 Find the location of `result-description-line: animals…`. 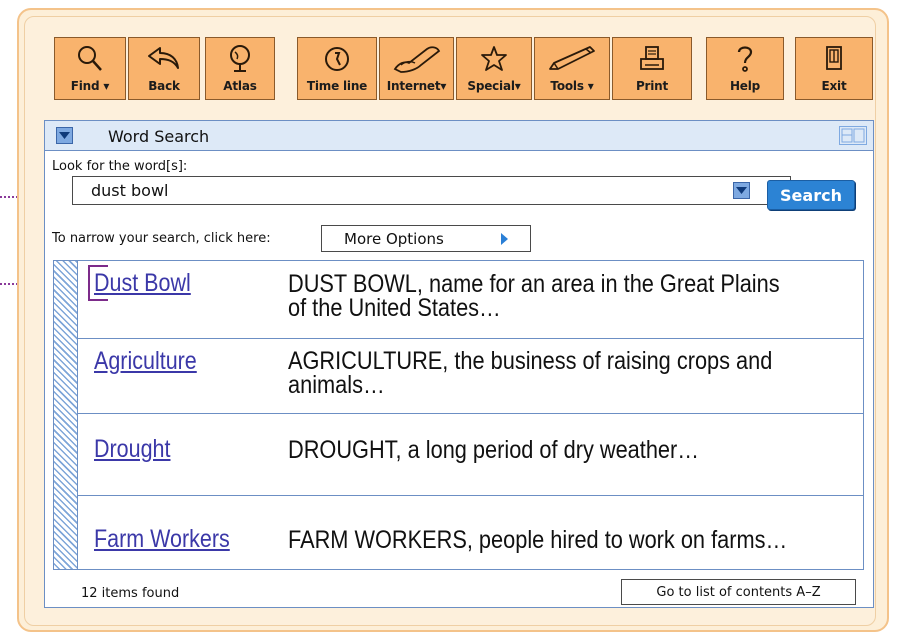

result-description-line: animals… is located at coordinates (336, 385).